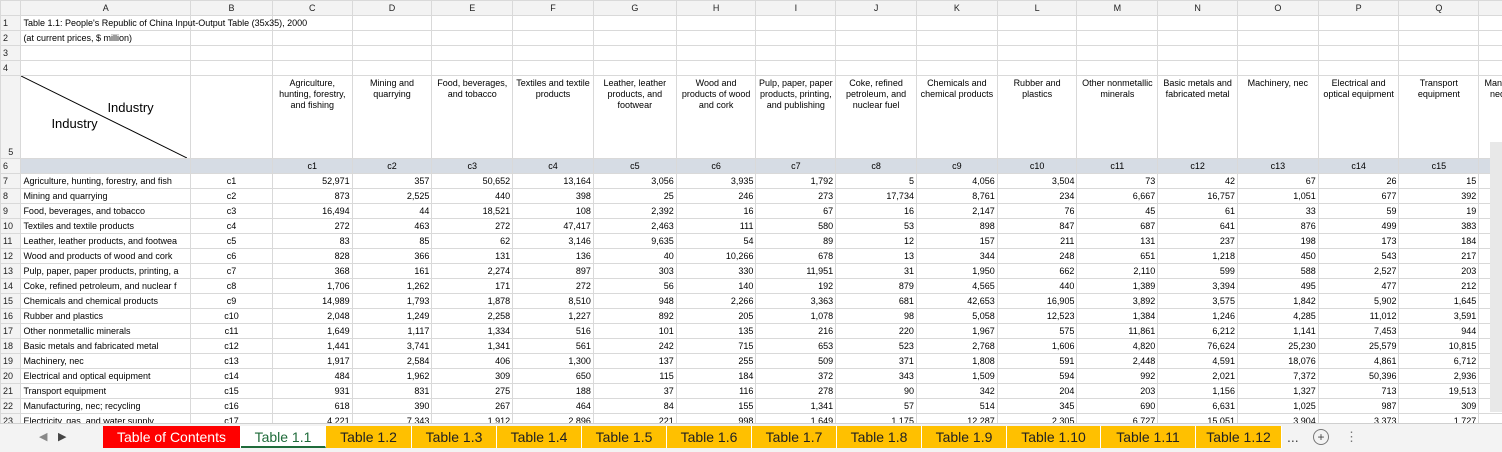  I want to click on value-cell: 7,372, so click(1277, 376).